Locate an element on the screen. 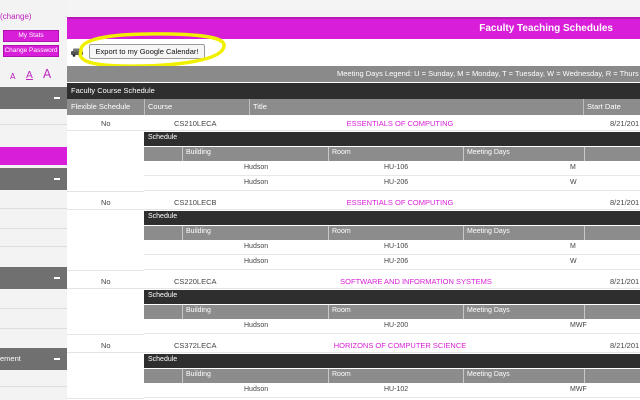 This screenshot has height=400, width=640. course-code: CS372LECA is located at coordinates (195, 345).